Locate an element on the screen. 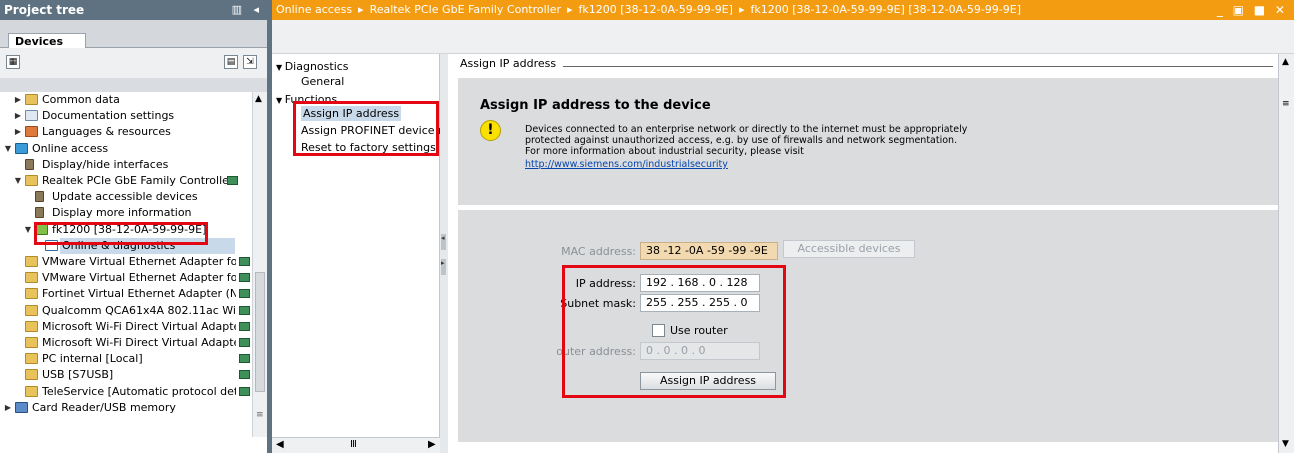 The height and width of the screenshot is (453, 1294). collapse-panel-icon: ▥ ◂ is located at coordinates (247, 10).